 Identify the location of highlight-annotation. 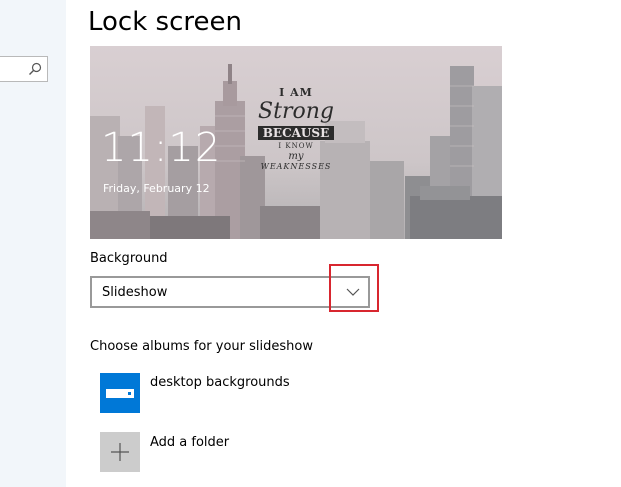
(354, 288).